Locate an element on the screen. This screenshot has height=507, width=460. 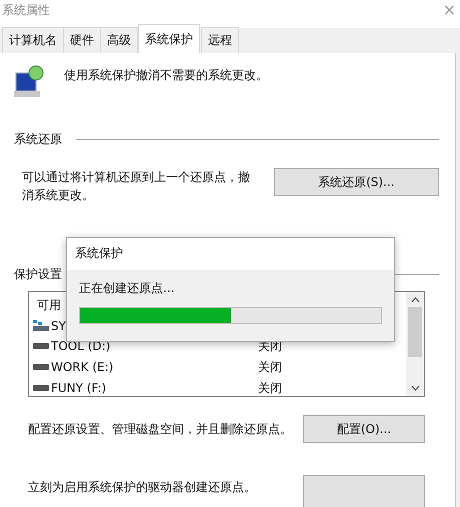
tab: 远程 is located at coordinates (220, 40).